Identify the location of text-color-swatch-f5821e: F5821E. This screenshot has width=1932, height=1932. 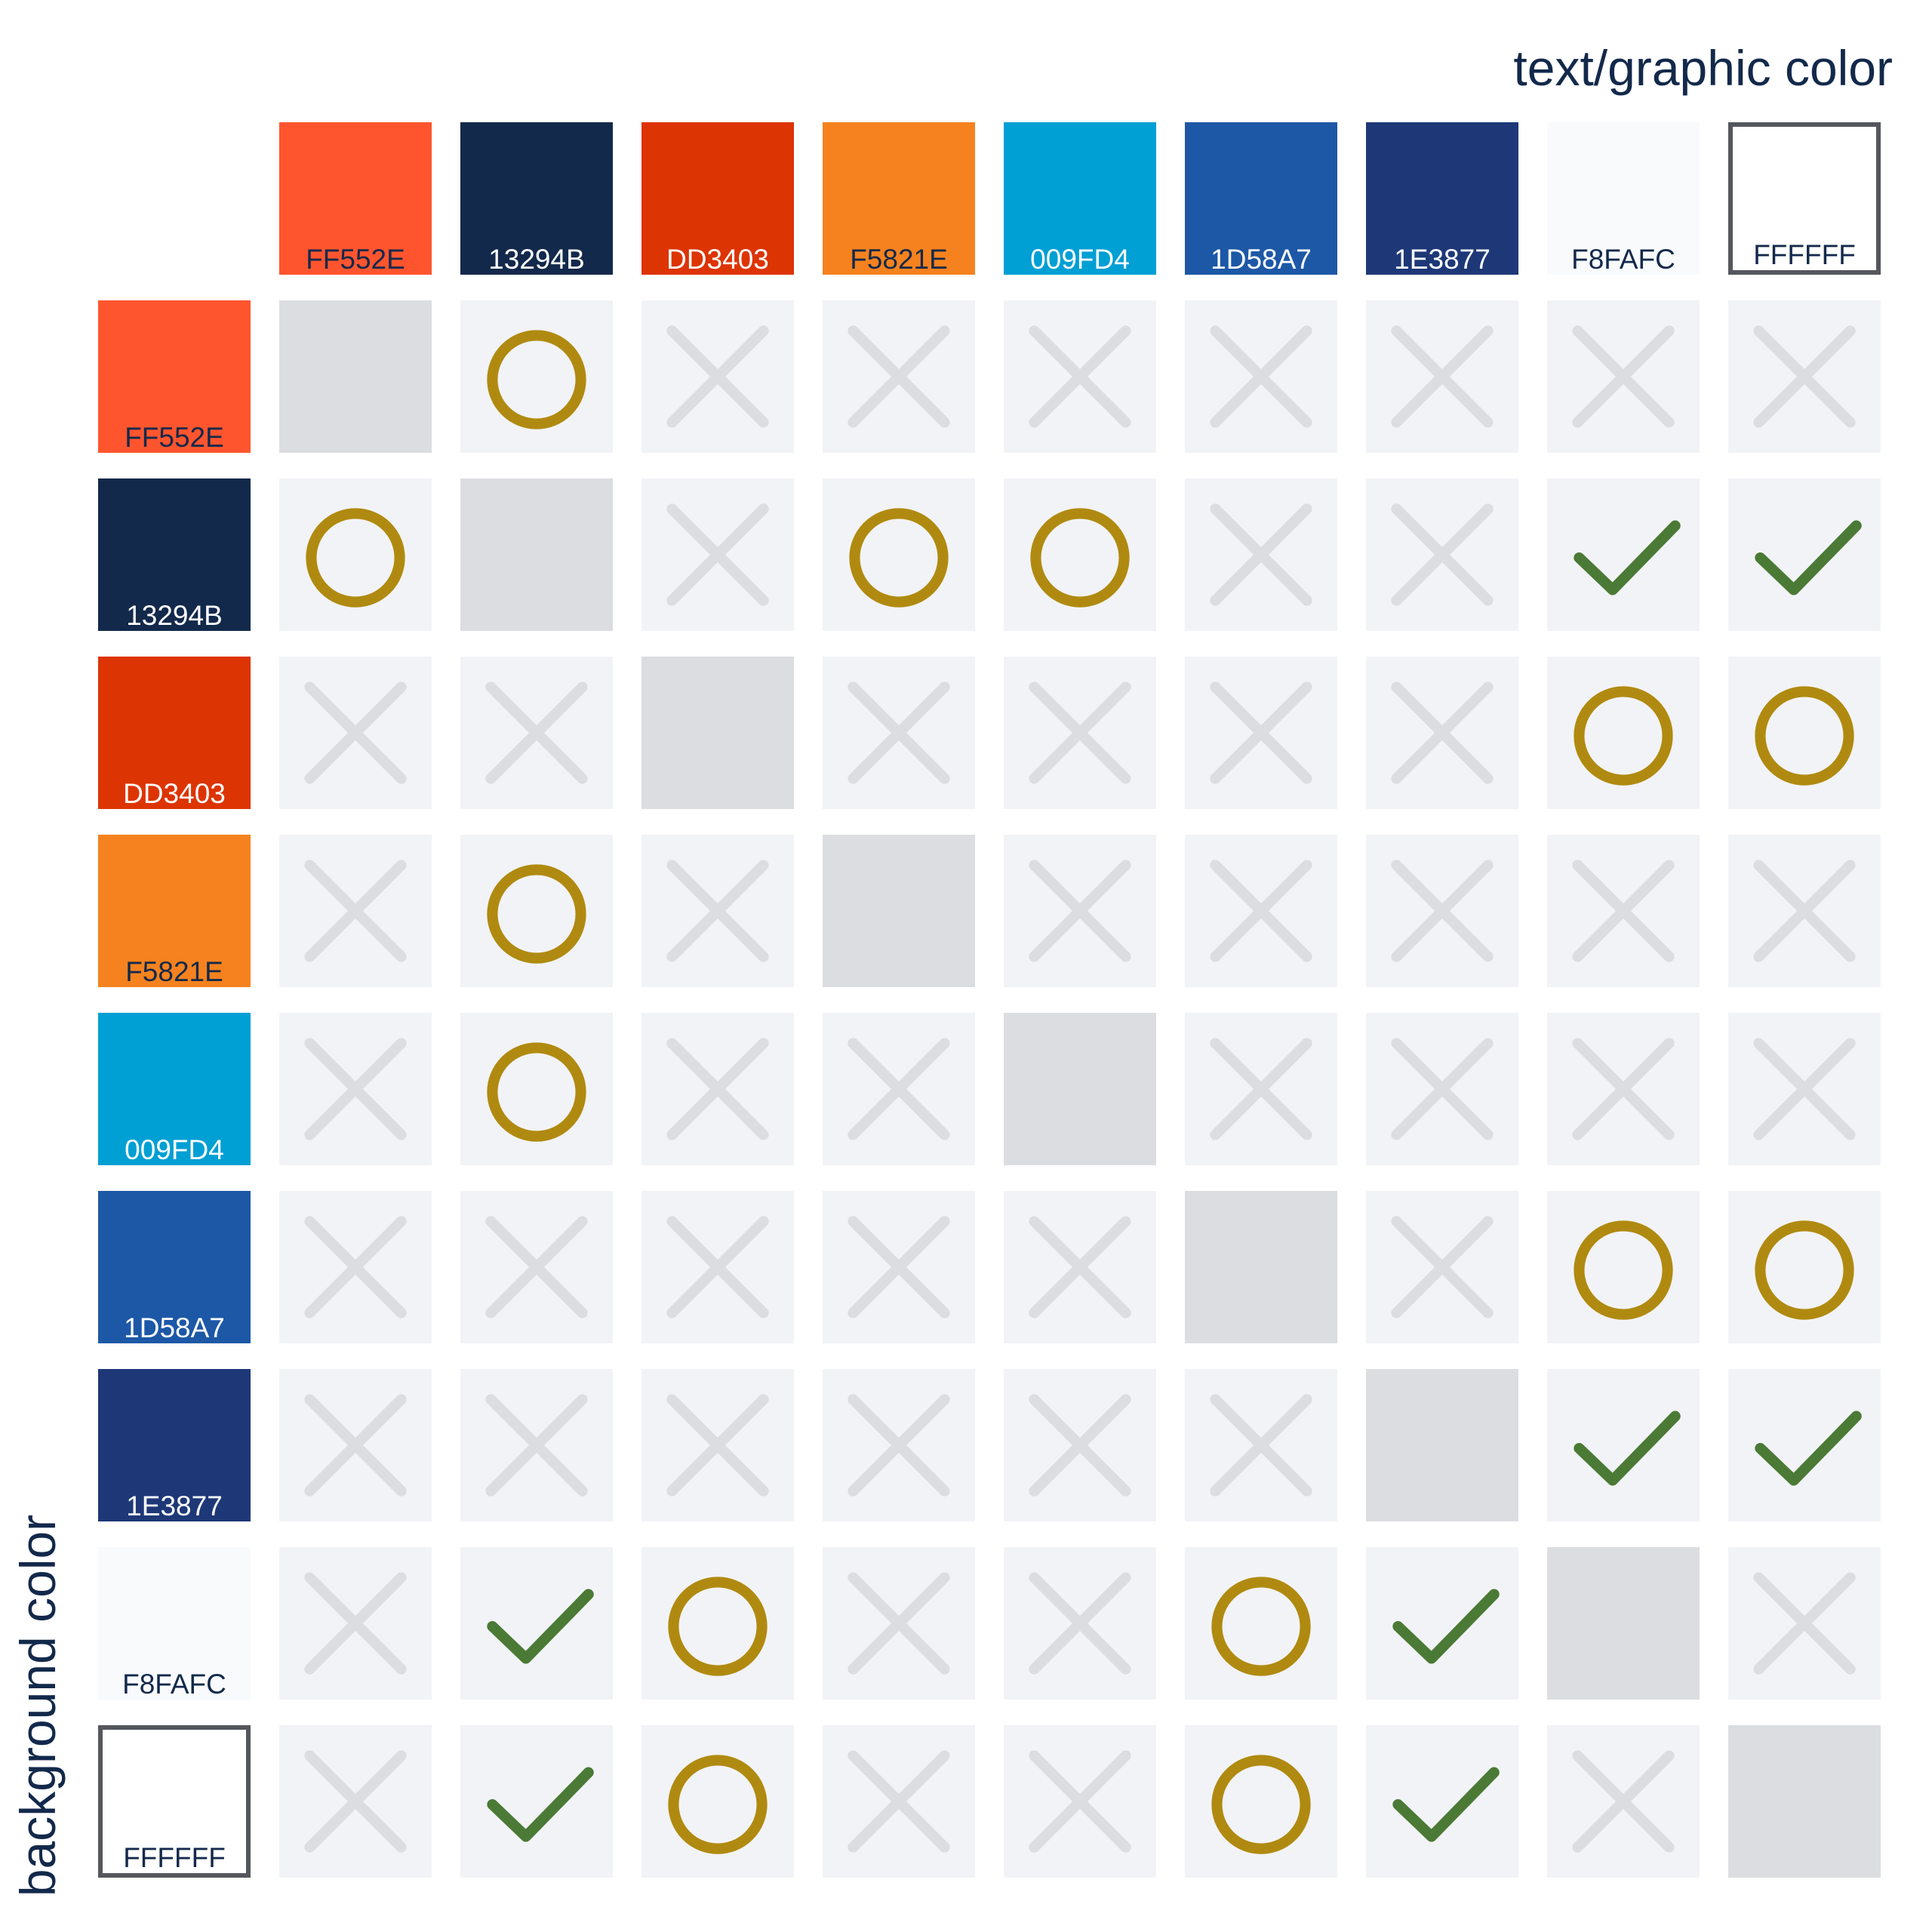
(899, 198).